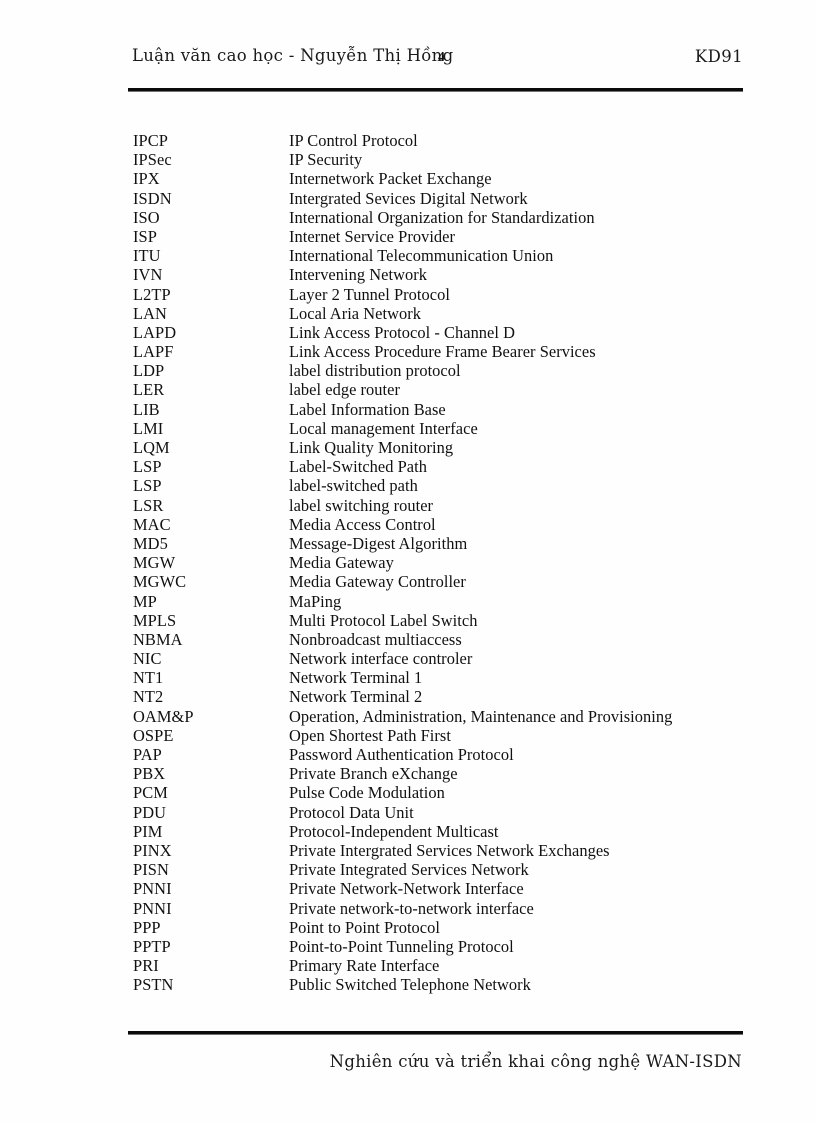 This screenshot has height=1123, width=816. Describe the element at coordinates (150, 812) in the screenshot. I see `glossary-abbreviation: PDU` at that location.